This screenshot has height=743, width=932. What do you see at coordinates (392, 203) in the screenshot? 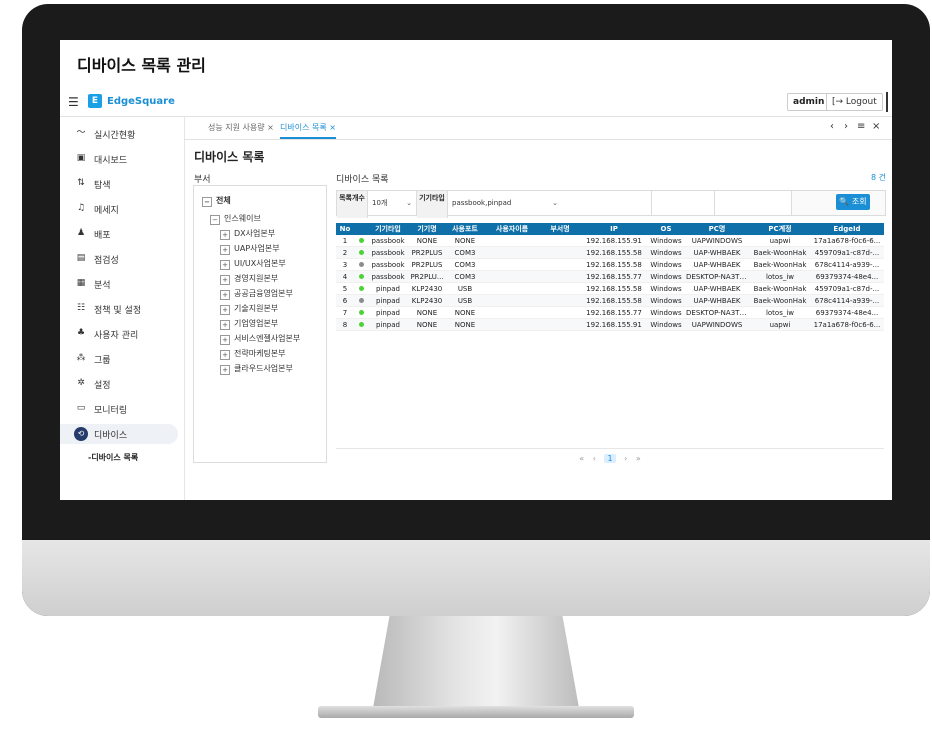
I see `count-select: 10개 ⌄` at bounding box center [392, 203].